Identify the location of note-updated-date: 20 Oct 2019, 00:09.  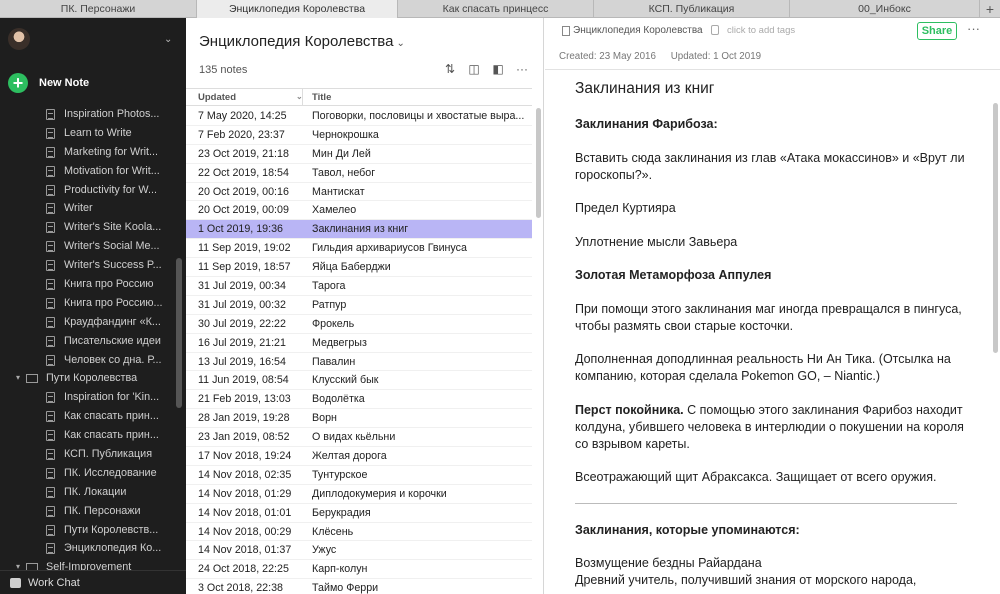
(243, 210).